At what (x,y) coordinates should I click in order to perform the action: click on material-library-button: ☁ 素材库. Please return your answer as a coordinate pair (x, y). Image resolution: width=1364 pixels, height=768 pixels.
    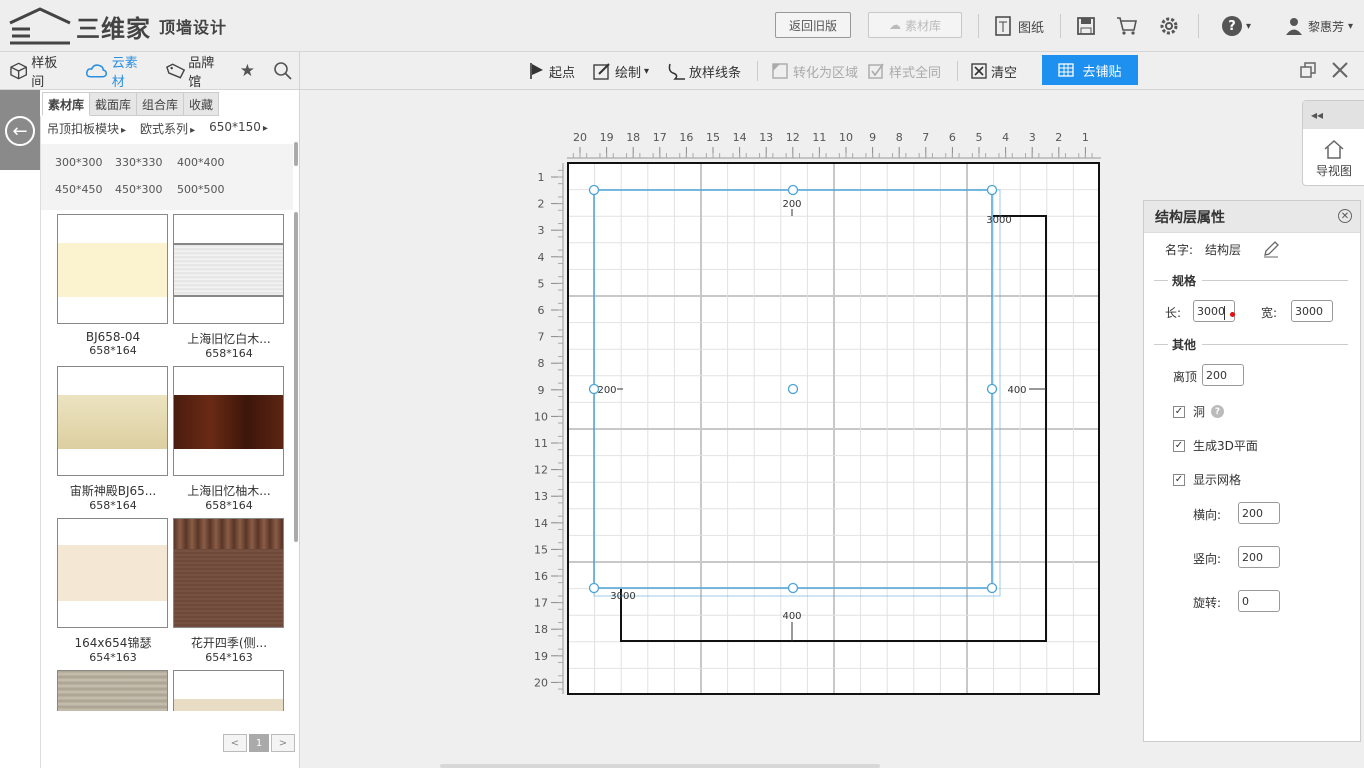
    Looking at the image, I should click on (915, 25).